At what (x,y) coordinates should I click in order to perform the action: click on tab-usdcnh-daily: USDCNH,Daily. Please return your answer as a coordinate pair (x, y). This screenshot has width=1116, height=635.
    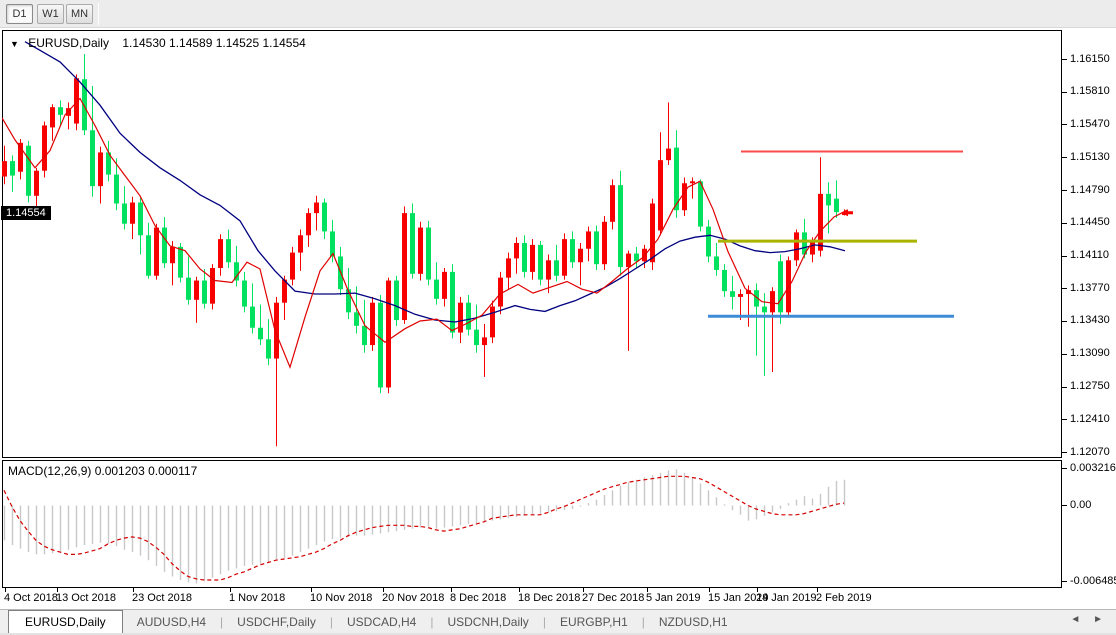
    Looking at the image, I should click on (487, 622).